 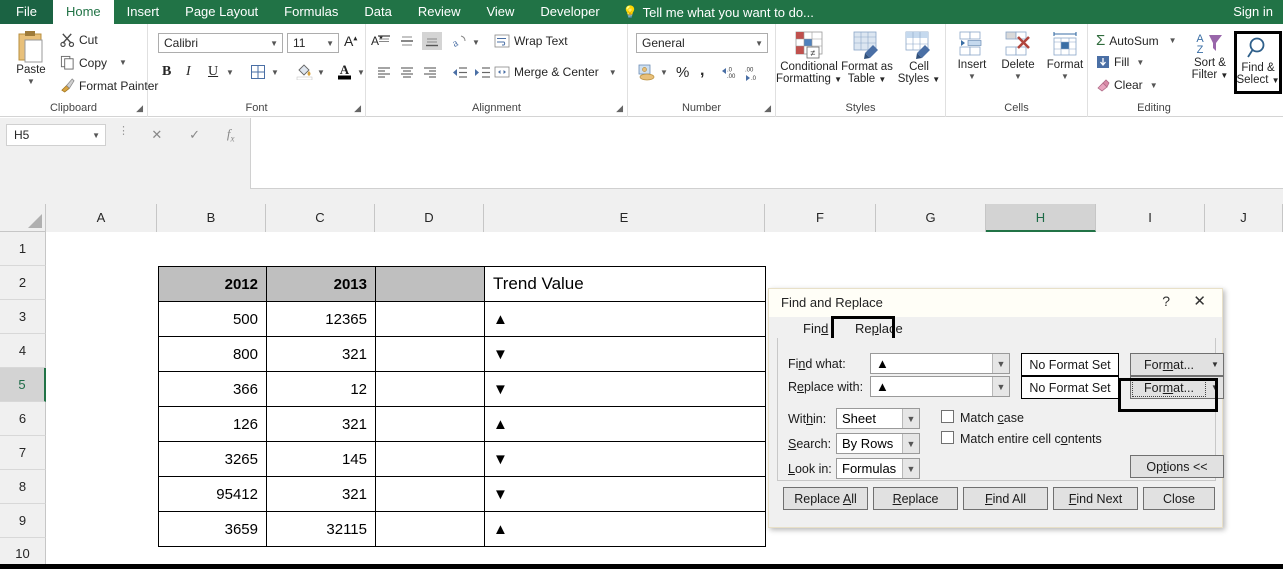 I want to click on delete-cells-dropdown-arrow: ▼, so click(x=1018, y=77).